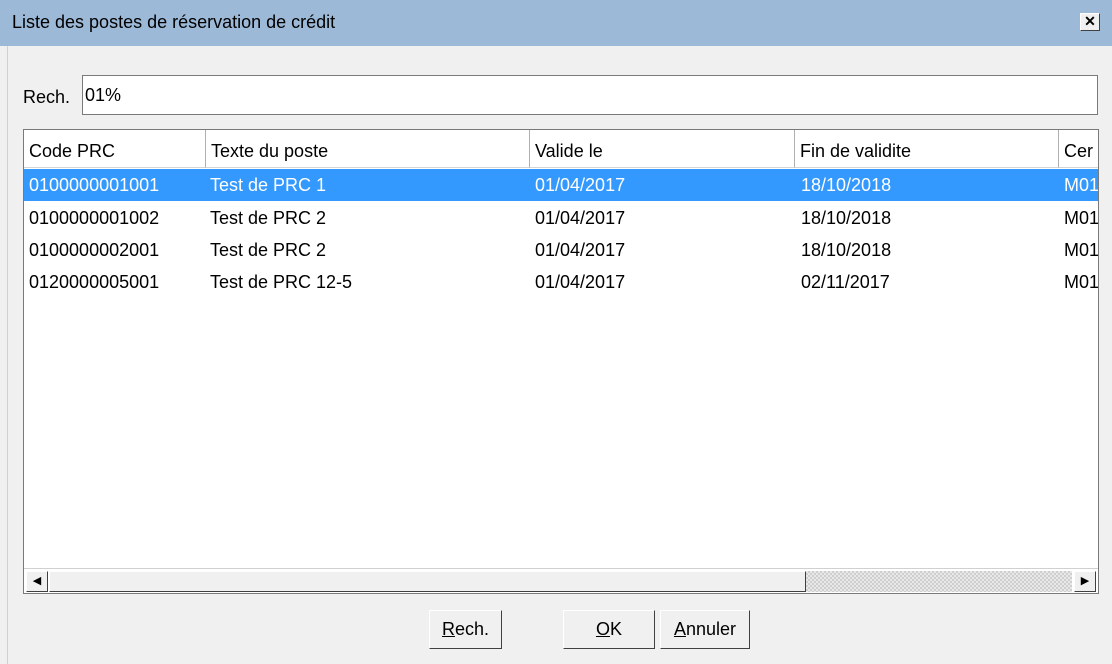  What do you see at coordinates (1078, 149) in the screenshot?
I see `column-header-cer: Cer` at bounding box center [1078, 149].